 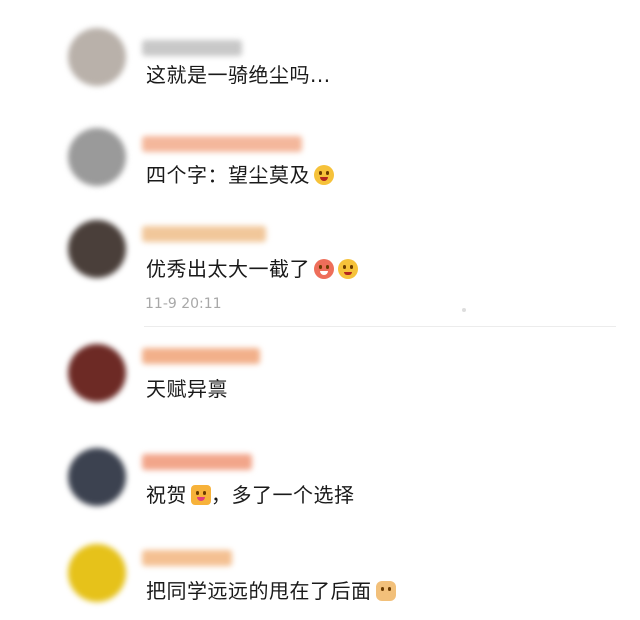 What do you see at coordinates (201, 495) in the screenshot?
I see `party-popper-emoji` at bounding box center [201, 495].